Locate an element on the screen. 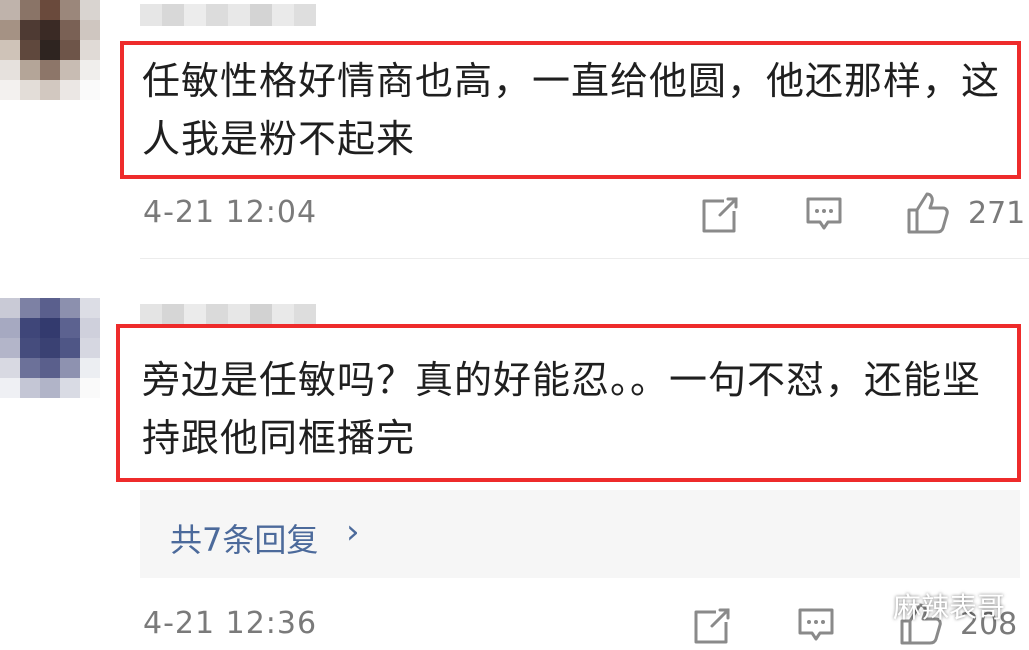 The width and height of the screenshot is (1029, 650). thumbs-up-icon is located at coordinates (928, 213).